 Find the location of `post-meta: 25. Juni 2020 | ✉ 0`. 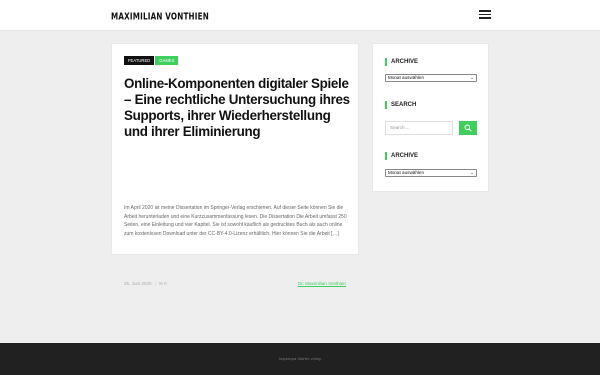

post-meta: 25. Juni 2020 | ✉ 0 is located at coordinates (145, 284).